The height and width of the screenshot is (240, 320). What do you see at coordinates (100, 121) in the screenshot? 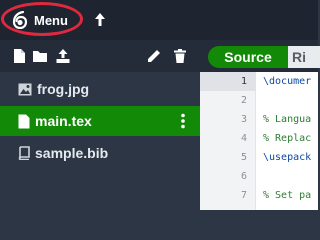
I see `file-item-main-tex: main.tex` at bounding box center [100, 121].